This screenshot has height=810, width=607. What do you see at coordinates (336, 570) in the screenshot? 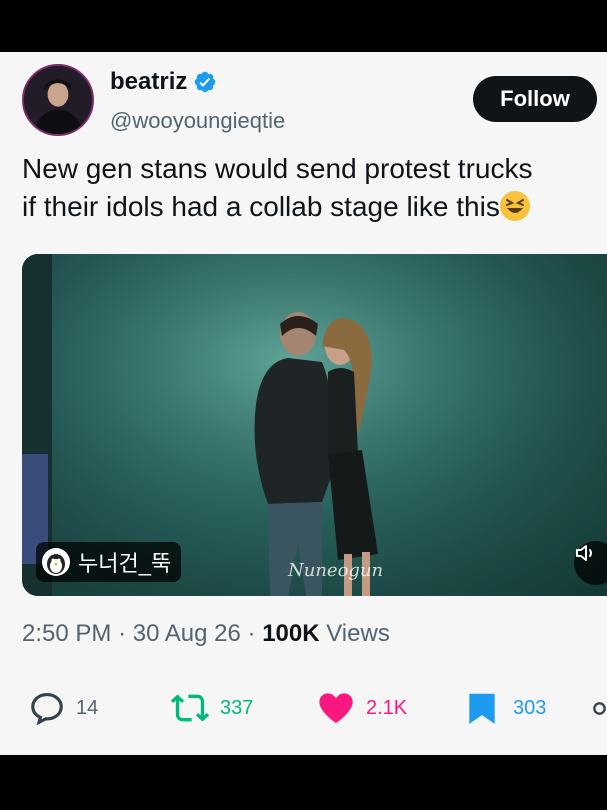
I see `video-watermark: Nuneogun` at bounding box center [336, 570].